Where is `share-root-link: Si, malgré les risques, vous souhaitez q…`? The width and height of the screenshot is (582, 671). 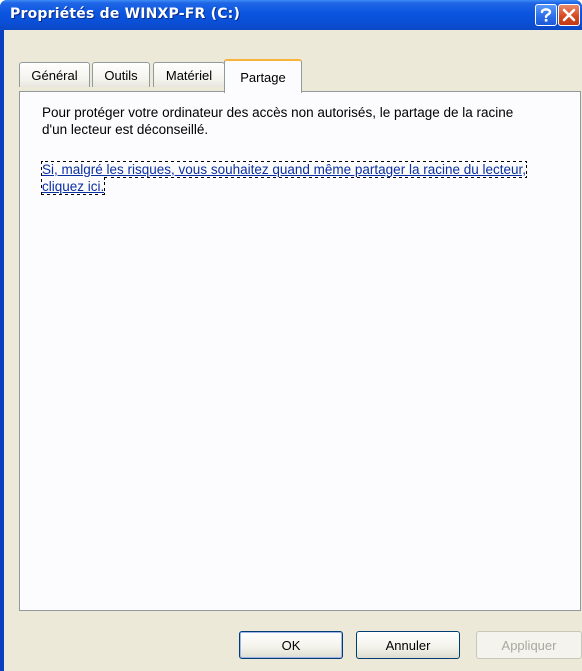
share-root-link: Si, malgré les risques, vous souhaitez q… is located at coordinates (286, 178).